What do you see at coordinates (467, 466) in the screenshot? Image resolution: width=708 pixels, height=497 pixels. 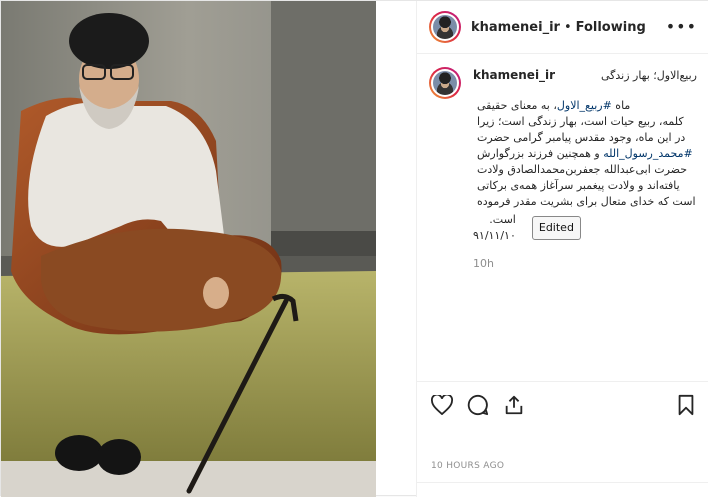 I see `post-timestamp: 10 HOURS AGO` at bounding box center [467, 466].